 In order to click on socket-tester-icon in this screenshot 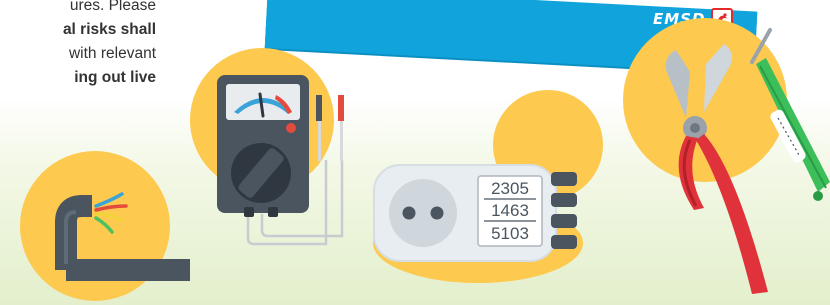, I will do `click(475, 213)`.